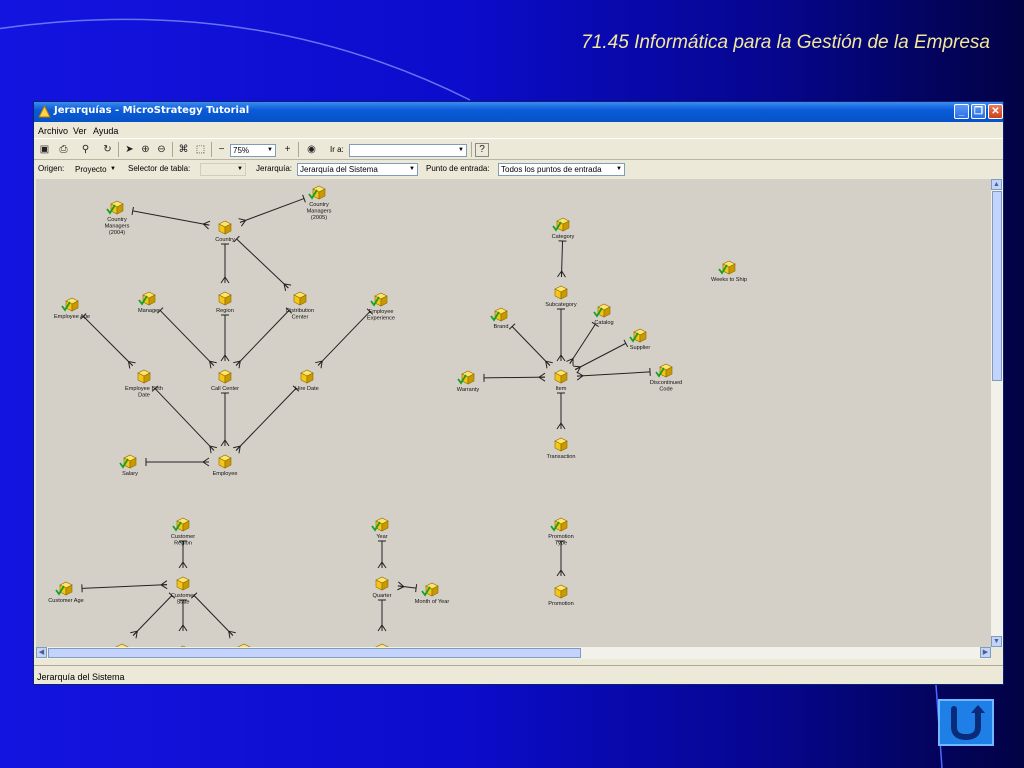 The width and height of the screenshot is (1024, 768). What do you see at coordinates (44, 149) in the screenshot?
I see `save-icon: ▣` at bounding box center [44, 149].